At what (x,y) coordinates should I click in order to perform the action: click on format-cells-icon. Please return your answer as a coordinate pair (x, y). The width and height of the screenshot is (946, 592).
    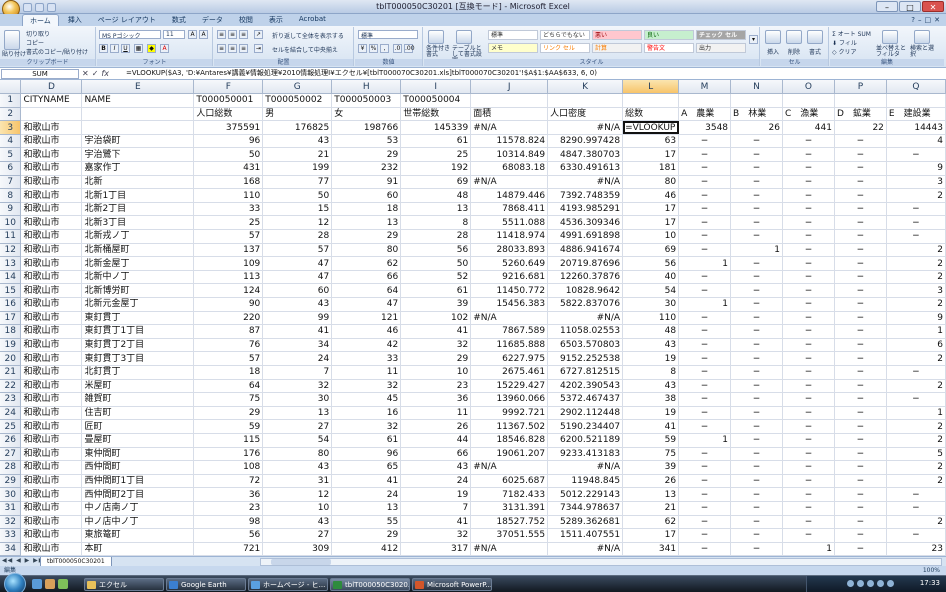
    Looking at the image, I should click on (815, 37).